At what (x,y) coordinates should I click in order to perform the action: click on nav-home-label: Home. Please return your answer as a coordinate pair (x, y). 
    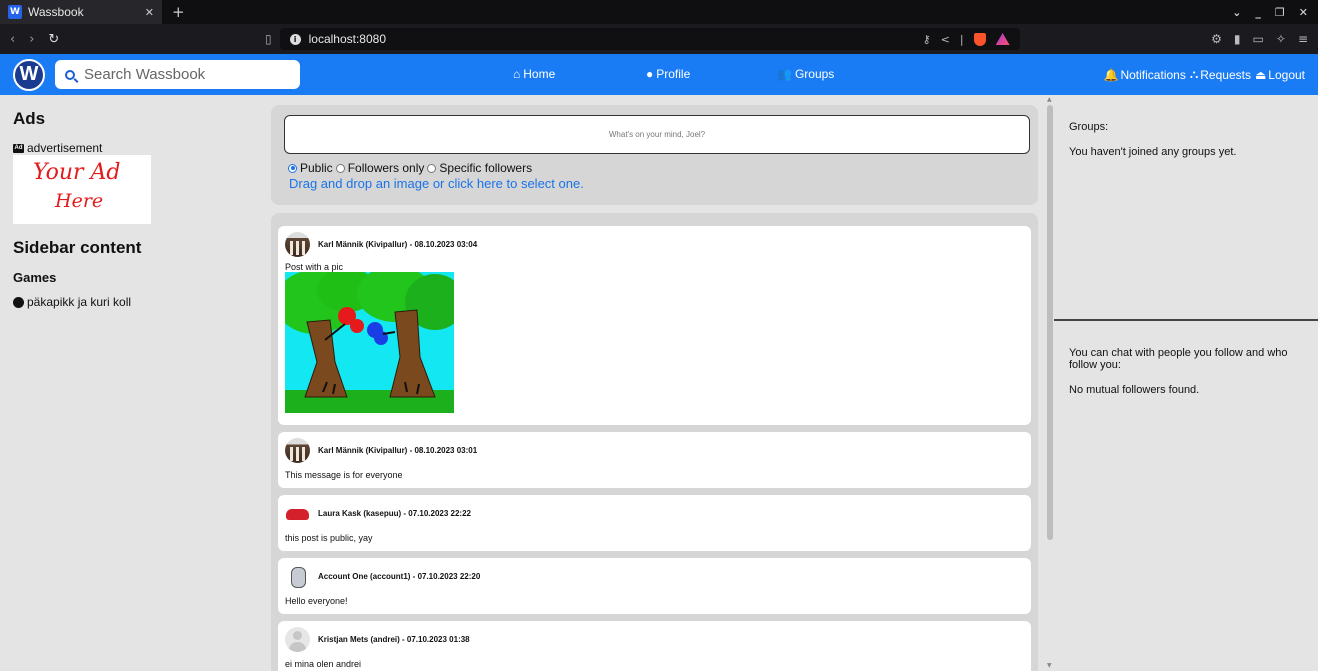
    Looking at the image, I should click on (539, 74).